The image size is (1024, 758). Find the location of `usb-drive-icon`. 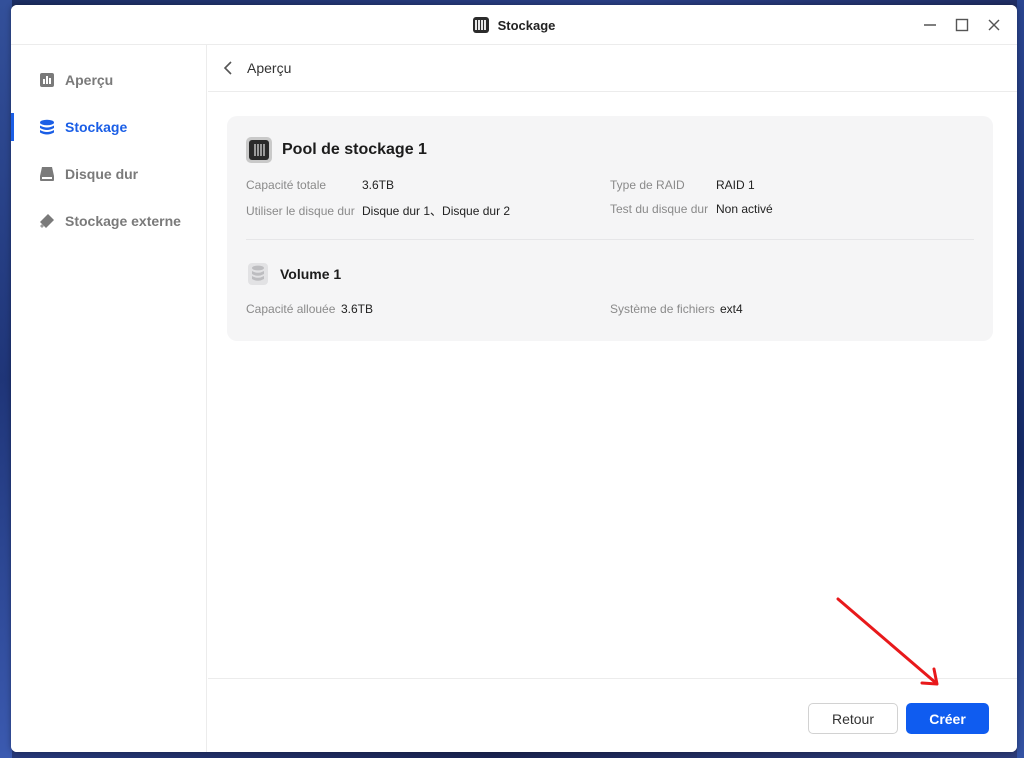

usb-drive-icon is located at coordinates (46, 221).